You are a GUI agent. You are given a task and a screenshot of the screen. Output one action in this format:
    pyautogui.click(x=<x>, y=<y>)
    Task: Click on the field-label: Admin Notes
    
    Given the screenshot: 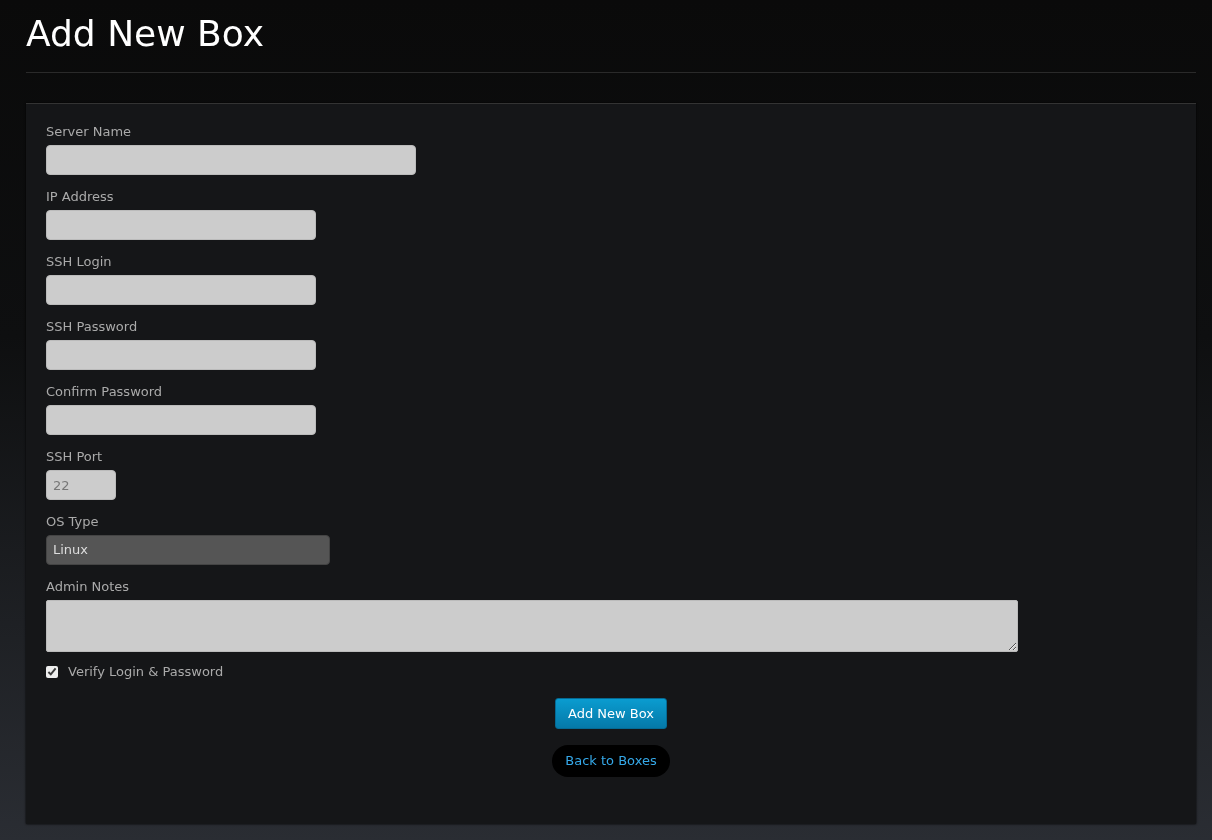 What is the action you would take?
    pyautogui.click(x=88, y=587)
    